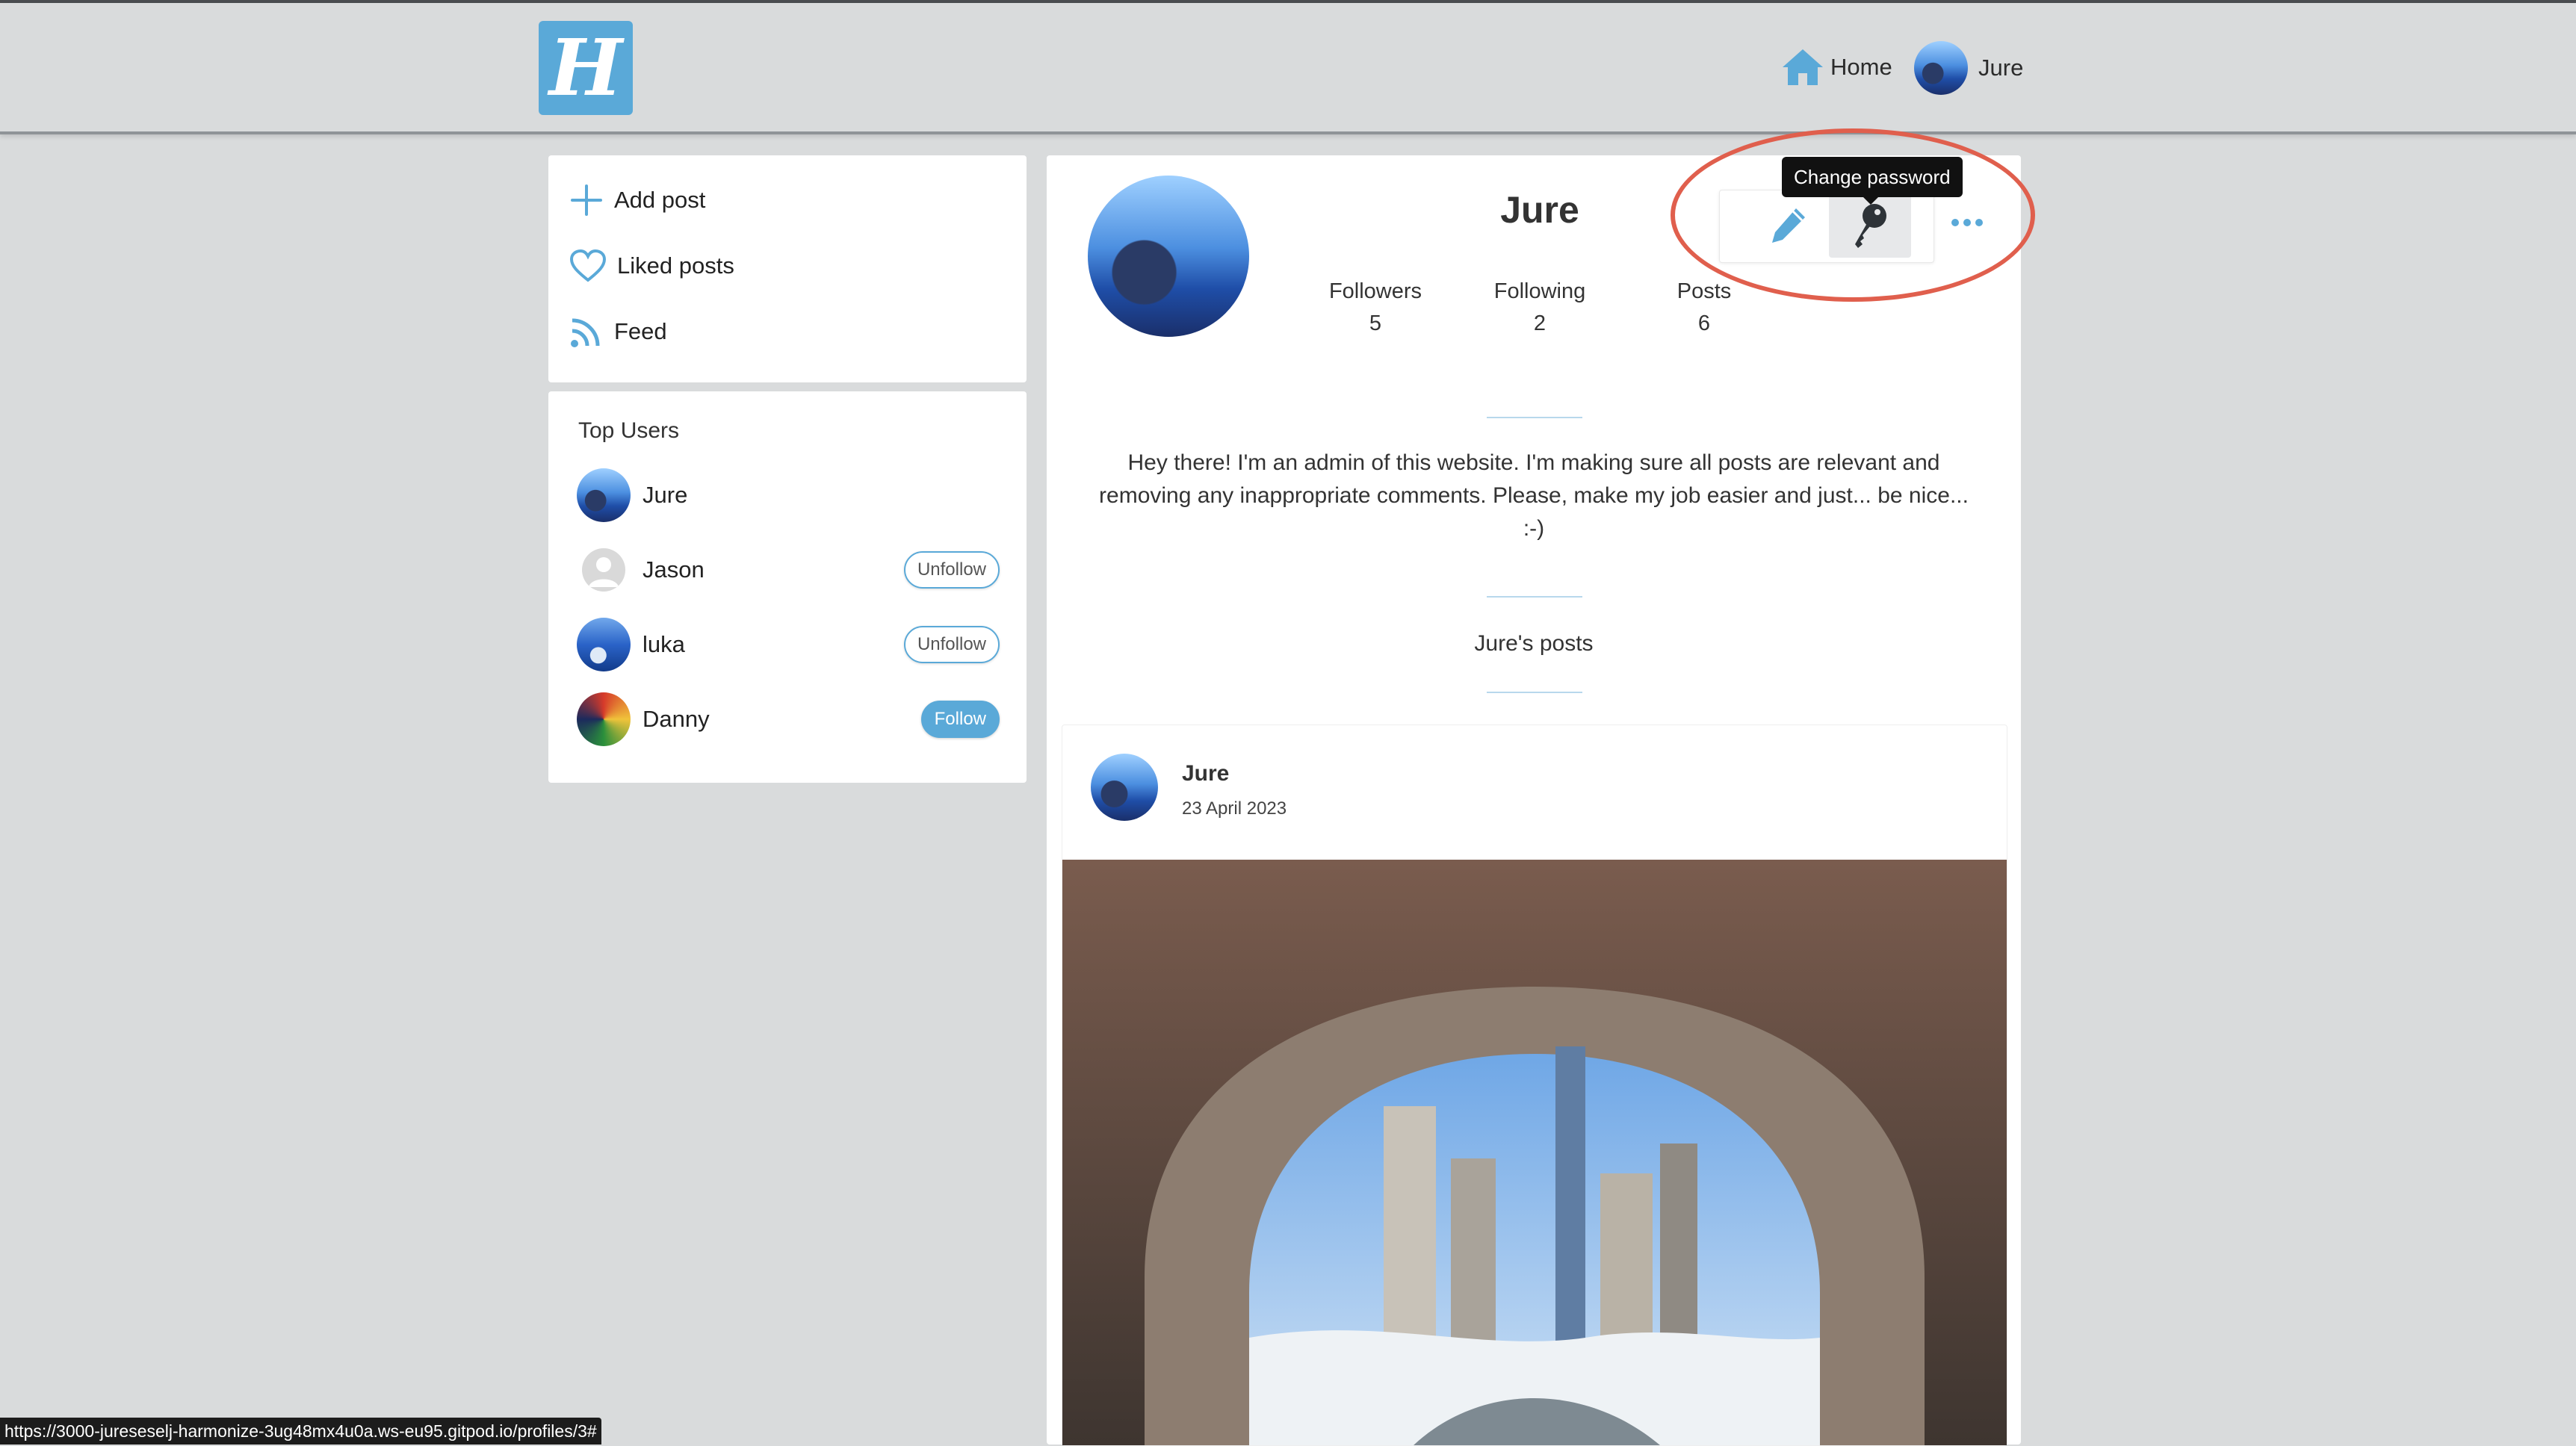 This screenshot has height=1446, width=2576. Describe the element at coordinates (1168, 256) in the screenshot. I see `profile-avatar` at that location.